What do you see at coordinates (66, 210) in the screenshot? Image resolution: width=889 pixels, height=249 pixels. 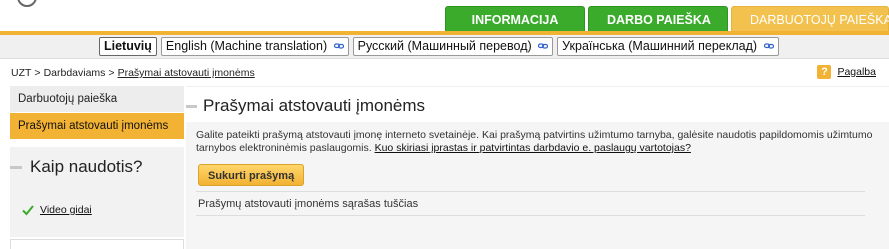 I see `video-guides-label: Video gidai` at bounding box center [66, 210].